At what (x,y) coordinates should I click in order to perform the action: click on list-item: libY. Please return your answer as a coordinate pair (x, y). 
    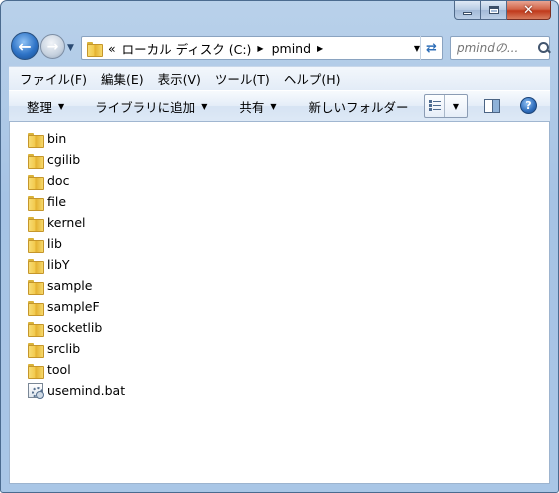
    Looking at the image, I should click on (76, 264).